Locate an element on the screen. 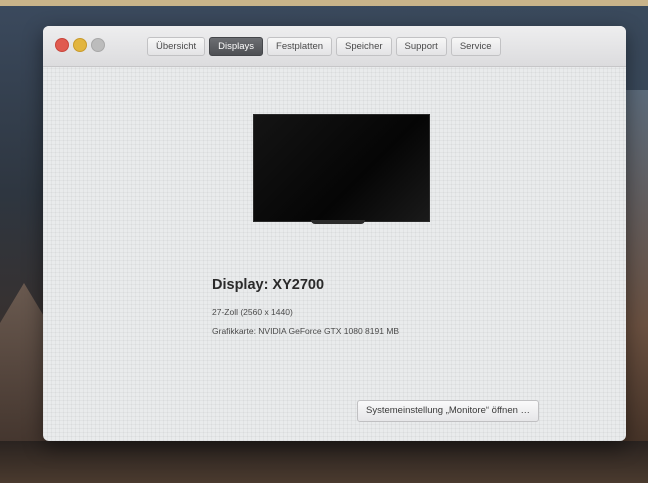 Image resolution: width=648 pixels, height=483 pixels. tab-memory: Speicher is located at coordinates (364, 46).